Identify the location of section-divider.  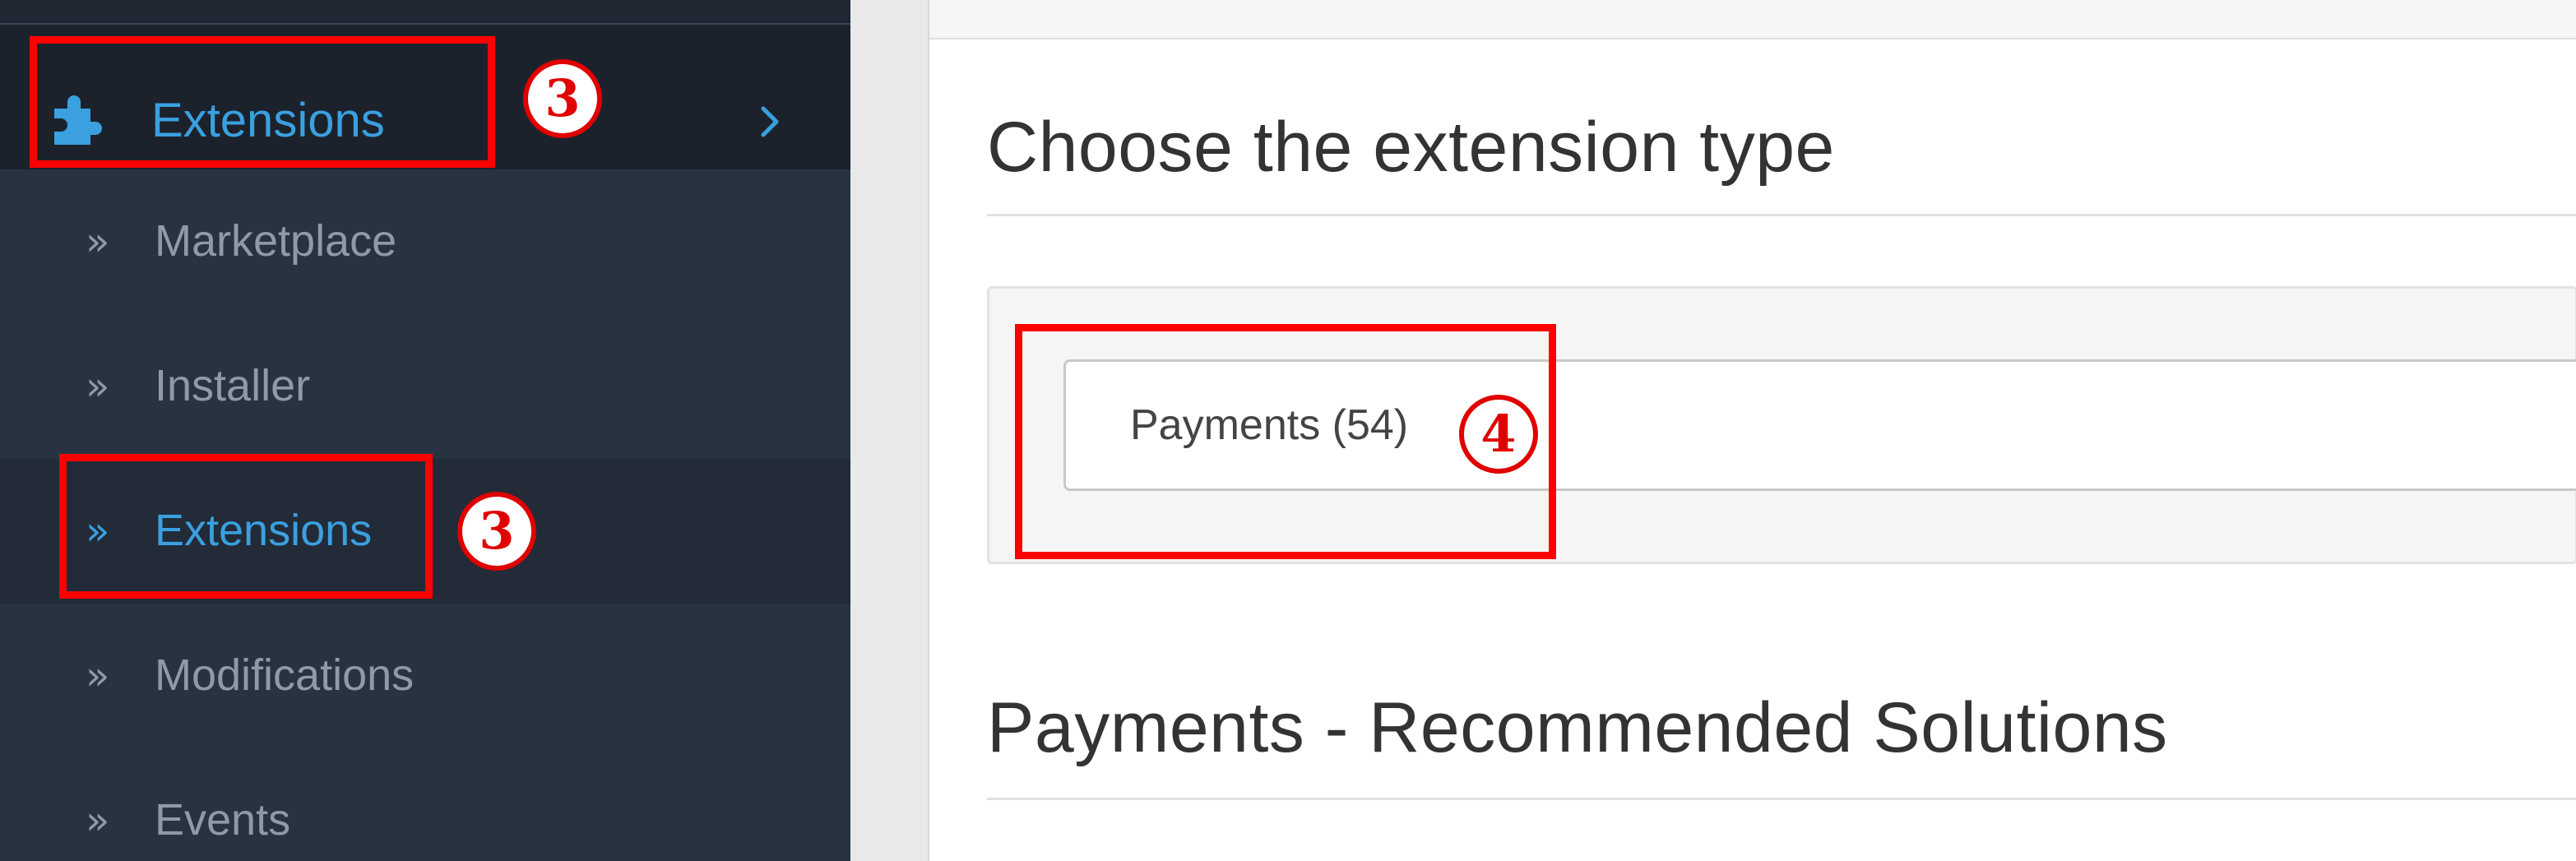
(1782, 799).